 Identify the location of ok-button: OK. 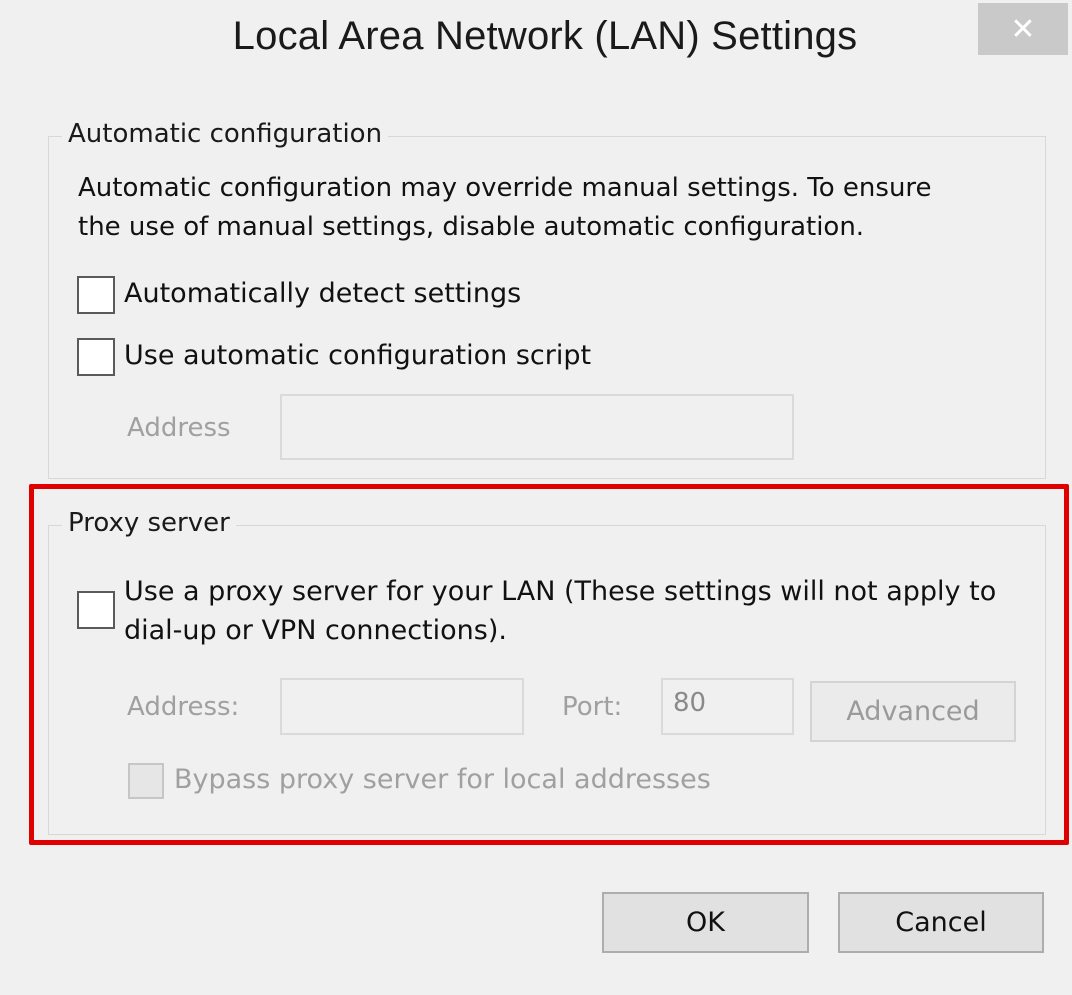
(705, 922).